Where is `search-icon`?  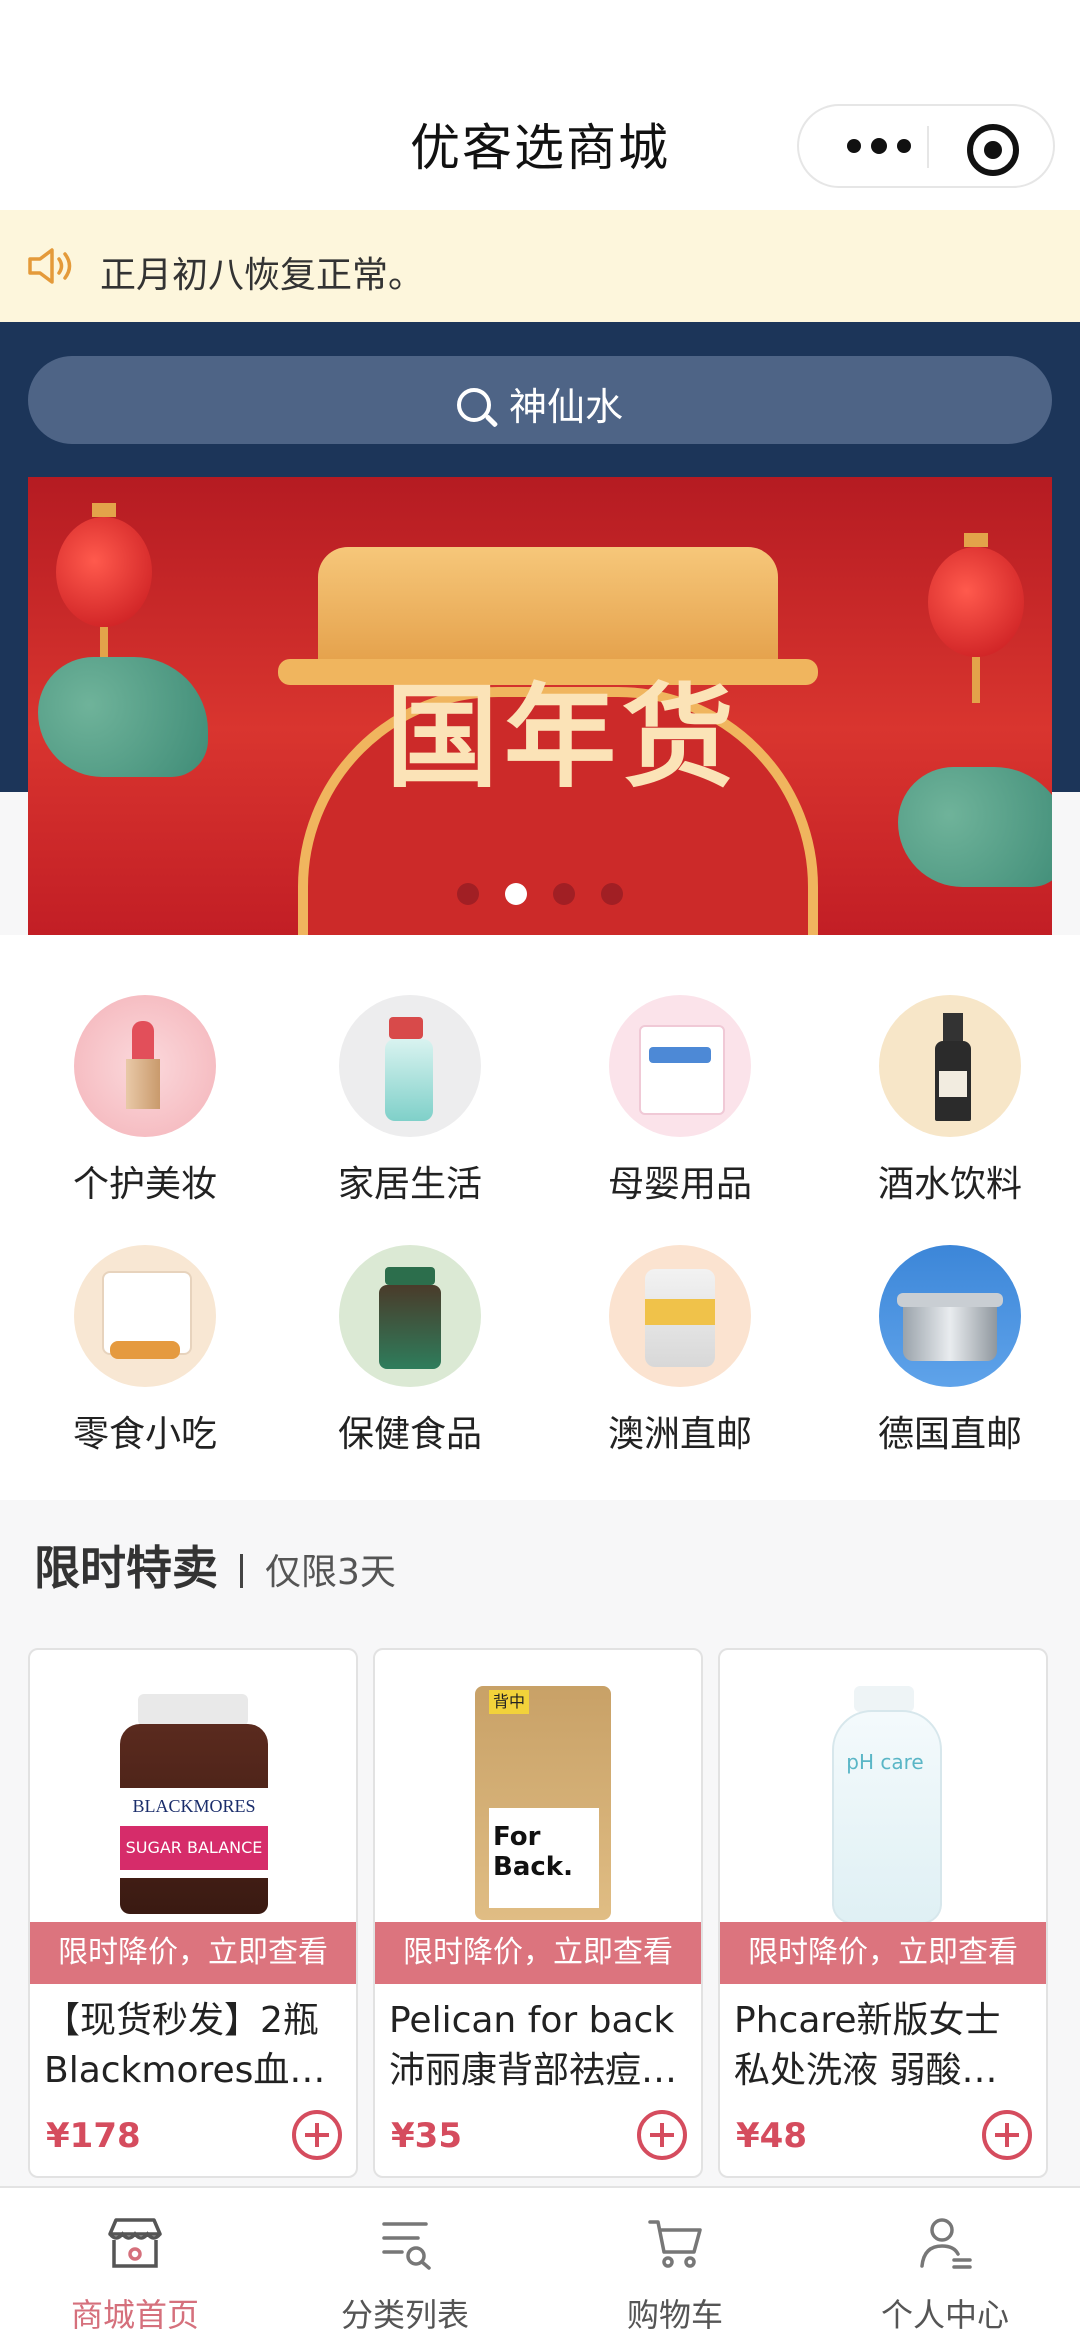 search-icon is located at coordinates (473, 405).